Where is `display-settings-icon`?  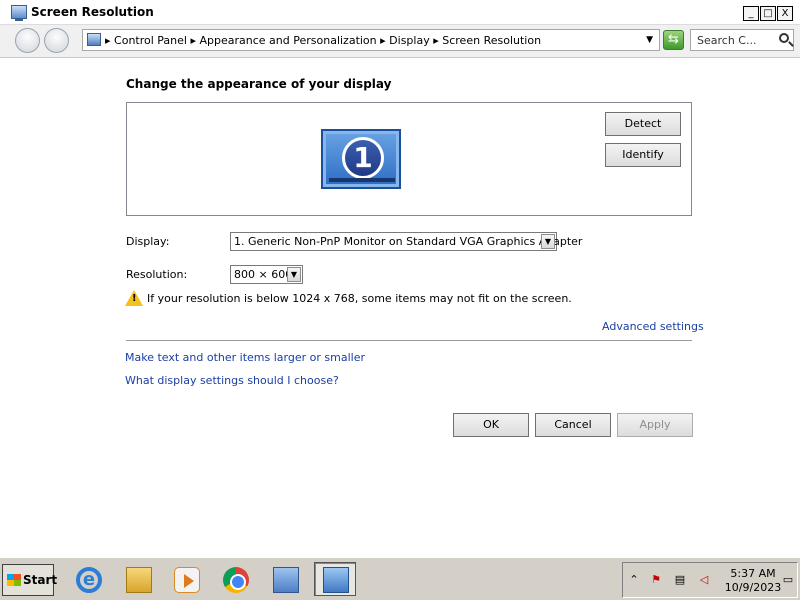
display-settings-icon is located at coordinates (336, 580).